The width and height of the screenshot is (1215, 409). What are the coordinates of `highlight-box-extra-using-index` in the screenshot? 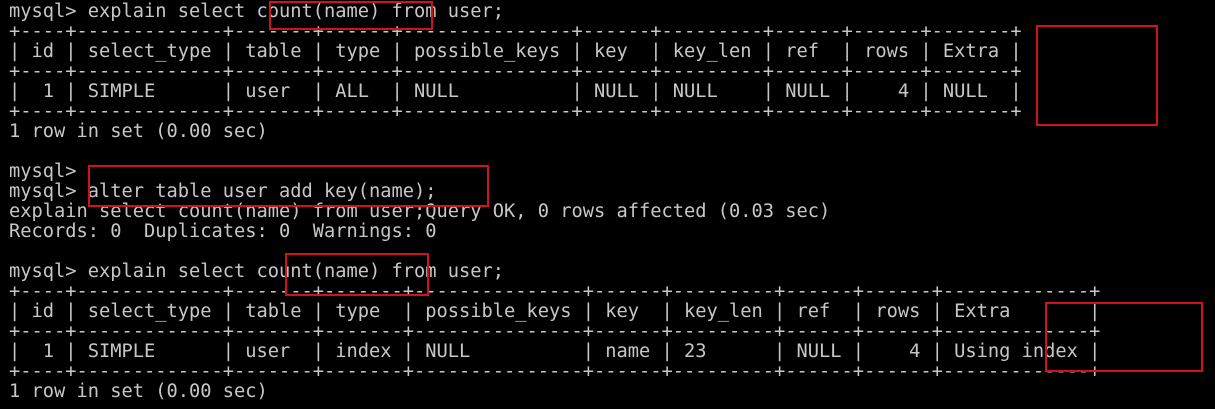 It's located at (1124, 337).